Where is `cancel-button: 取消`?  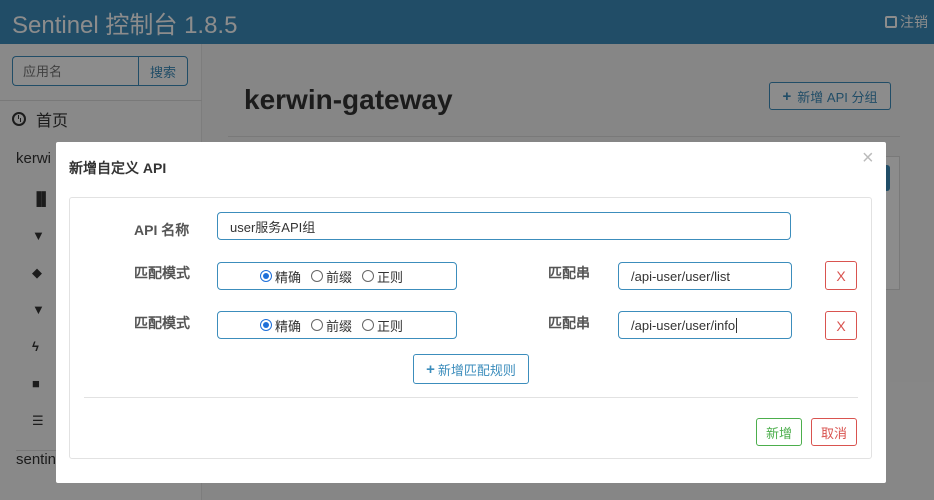 cancel-button: 取消 is located at coordinates (834, 432).